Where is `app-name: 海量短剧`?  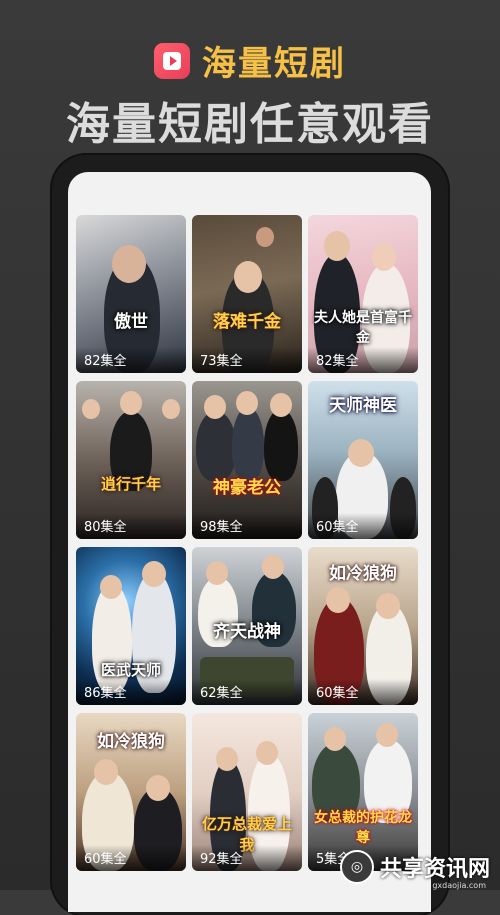 app-name: 海量短剧 is located at coordinates (274, 64).